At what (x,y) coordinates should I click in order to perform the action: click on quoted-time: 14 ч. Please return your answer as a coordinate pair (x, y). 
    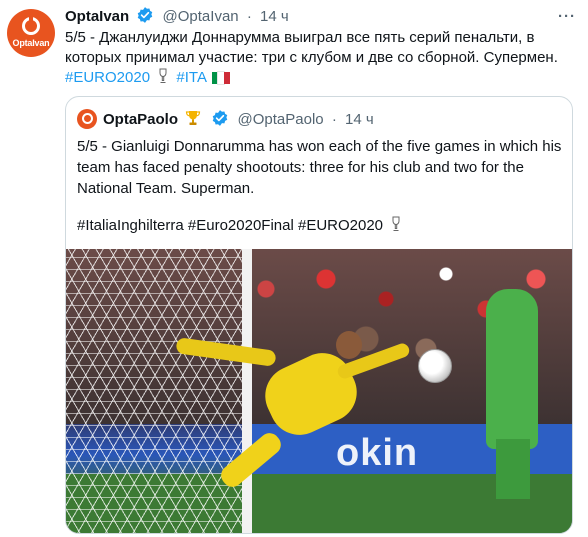
    Looking at the image, I should click on (359, 119).